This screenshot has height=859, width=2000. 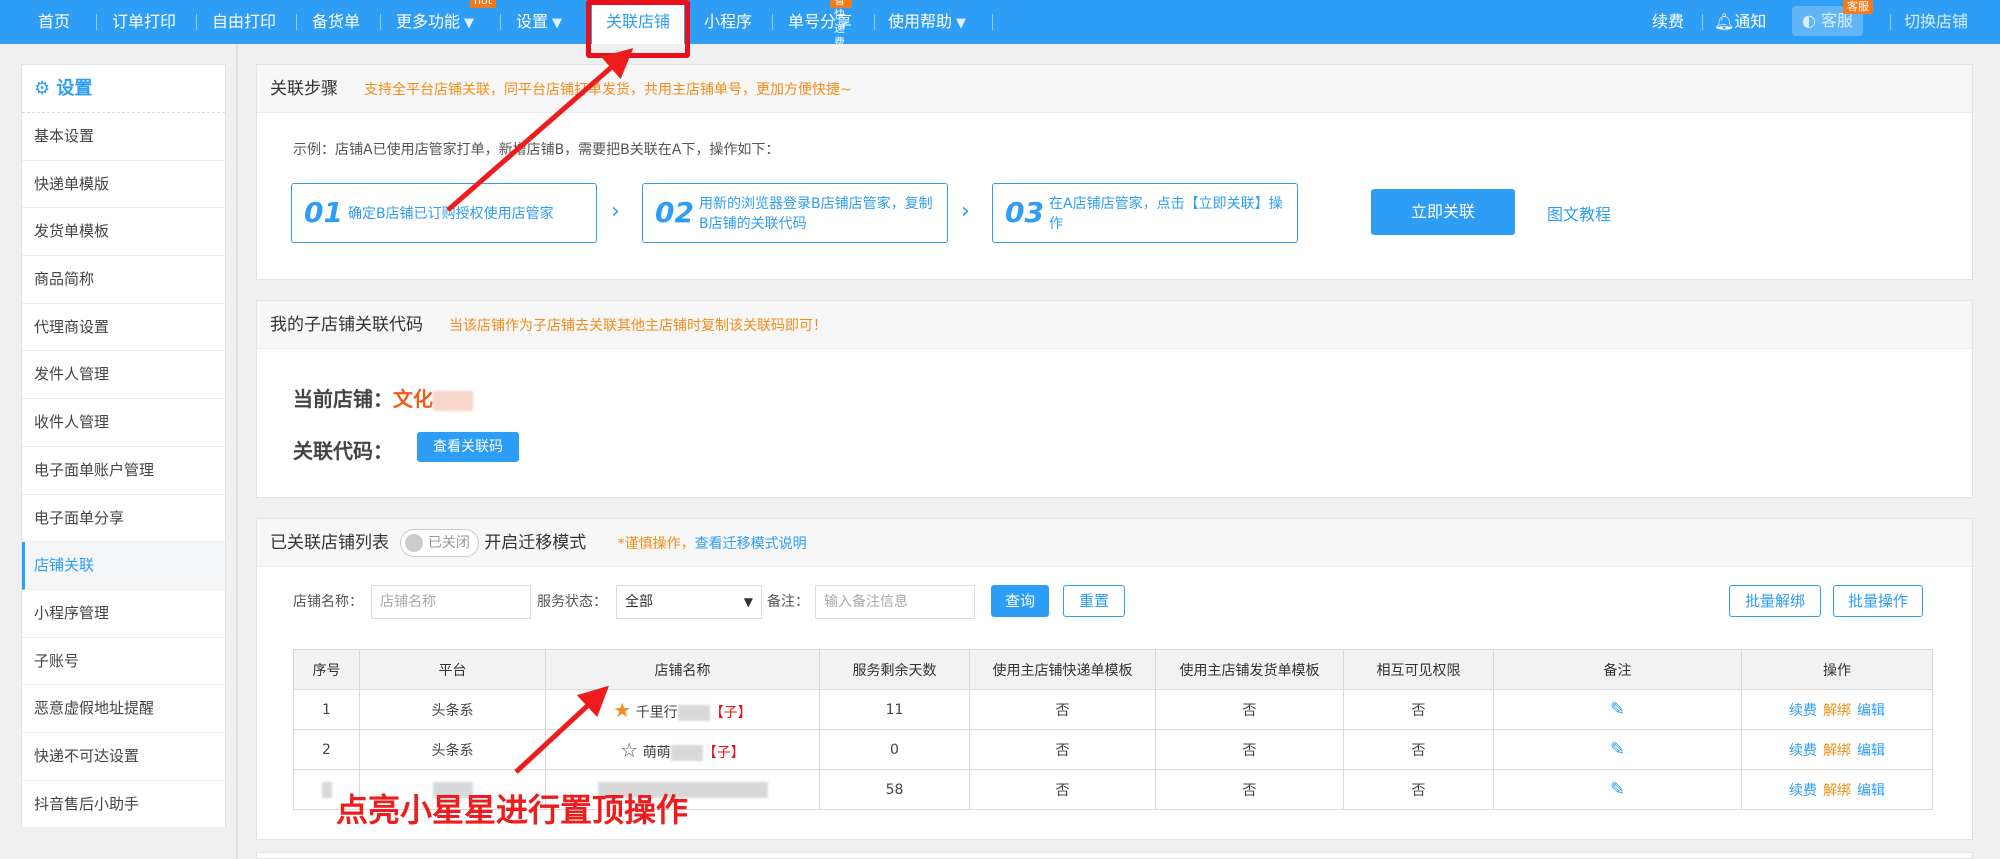 What do you see at coordinates (512, 810) in the screenshot?
I see `annotation-text: 点亮小星星进行置顶操作` at bounding box center [512, 810].